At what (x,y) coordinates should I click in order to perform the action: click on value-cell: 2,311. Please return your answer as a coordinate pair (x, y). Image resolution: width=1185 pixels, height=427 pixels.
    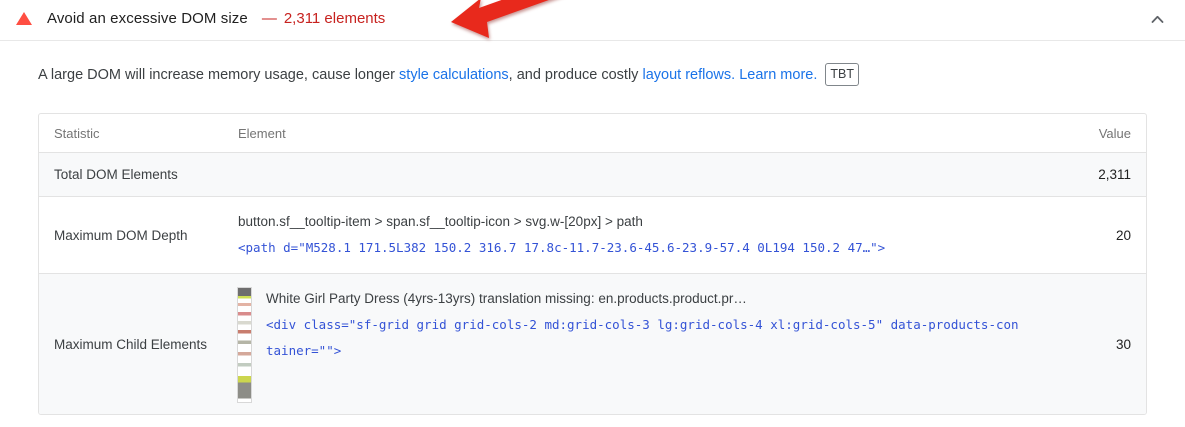
    Looking at the image, I should click on (1090, 174).